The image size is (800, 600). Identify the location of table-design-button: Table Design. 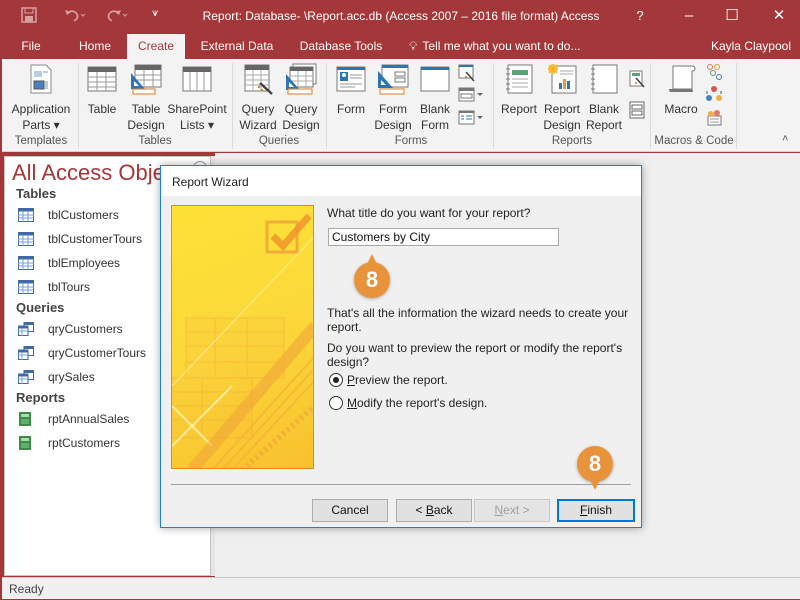
(146, 98).